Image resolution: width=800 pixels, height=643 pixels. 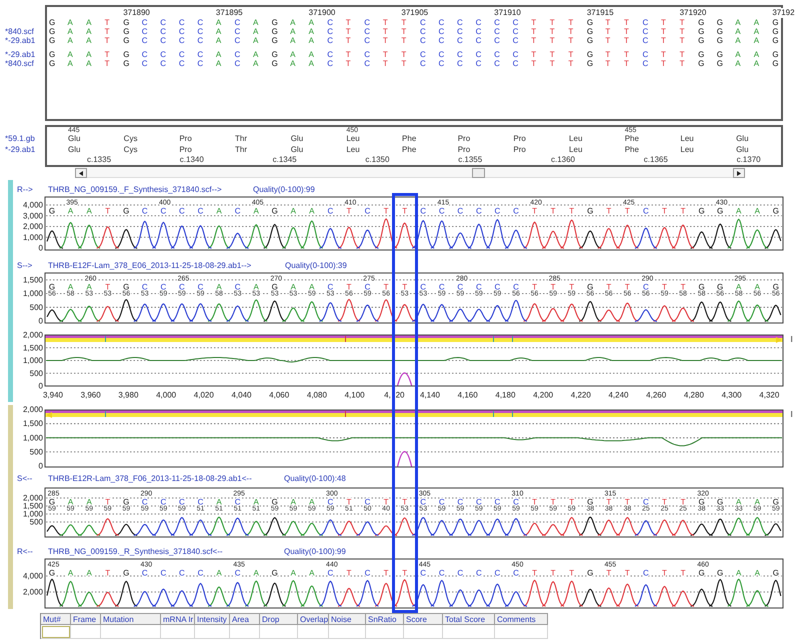 I want to click on column-header: Score, so click(x=423, y=619).